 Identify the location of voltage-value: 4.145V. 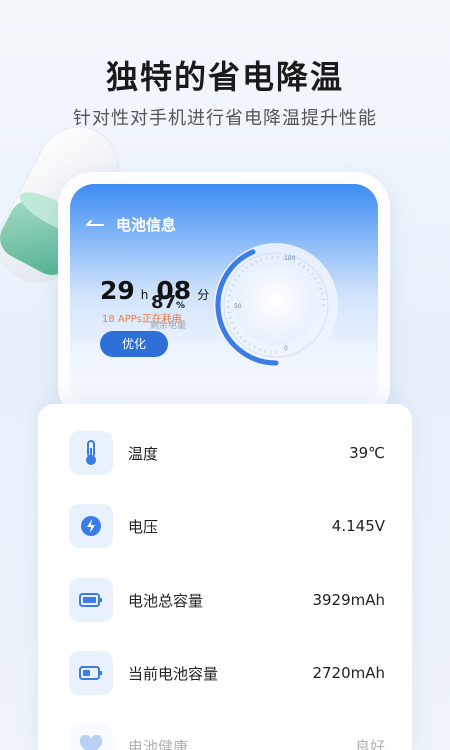
(358, 526).